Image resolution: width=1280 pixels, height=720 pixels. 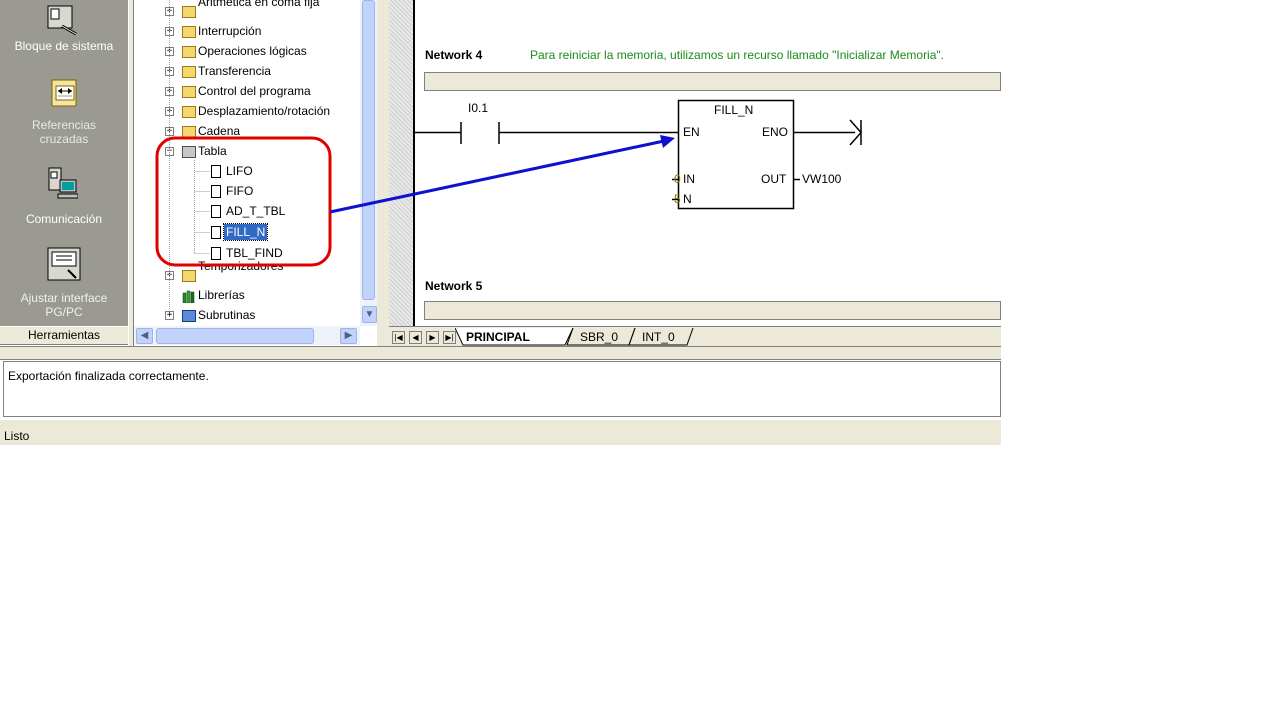 I want to click on annotation-overlay, so click(x=415, y=201).